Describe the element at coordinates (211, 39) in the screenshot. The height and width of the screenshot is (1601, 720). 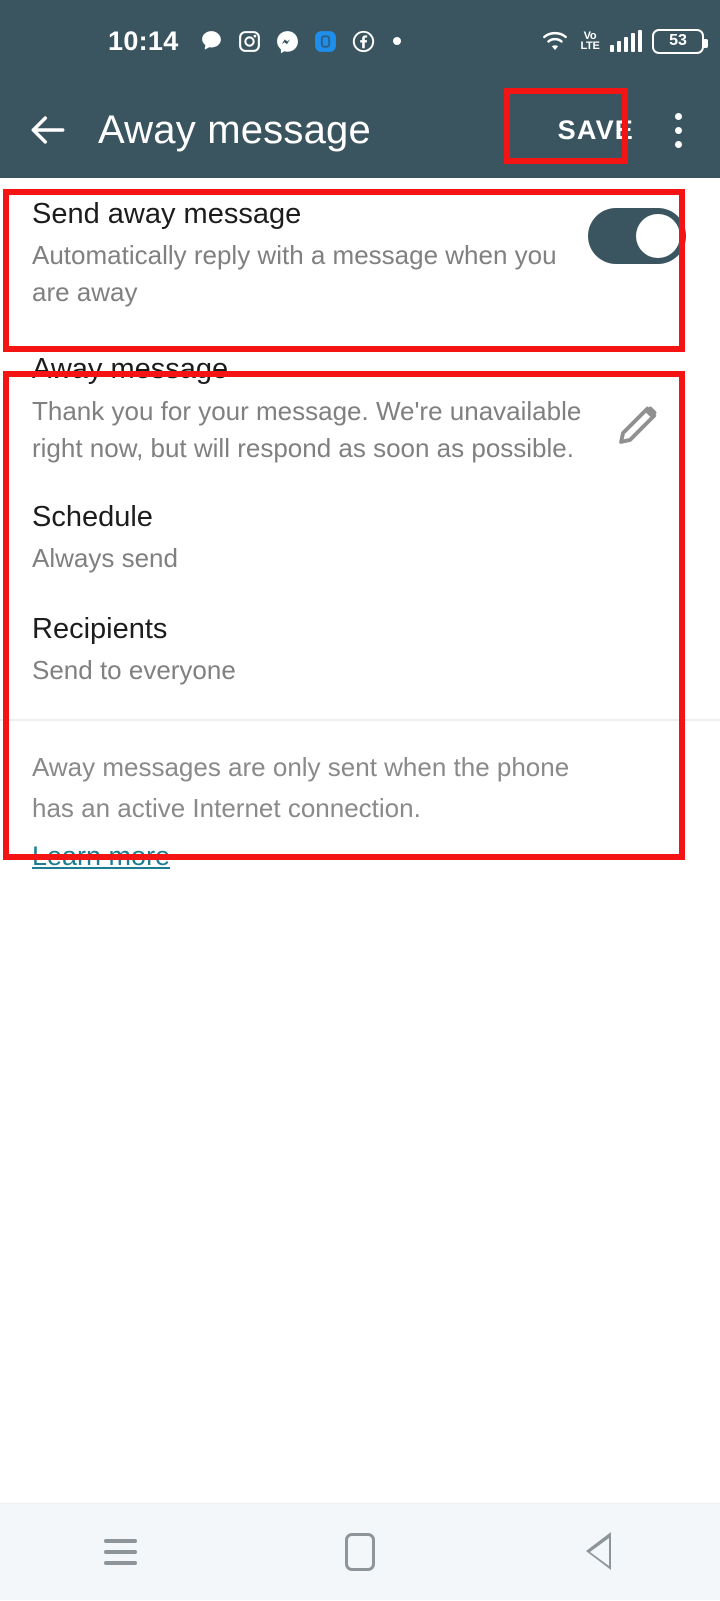
I see `speech-bubble-icon` at that location.